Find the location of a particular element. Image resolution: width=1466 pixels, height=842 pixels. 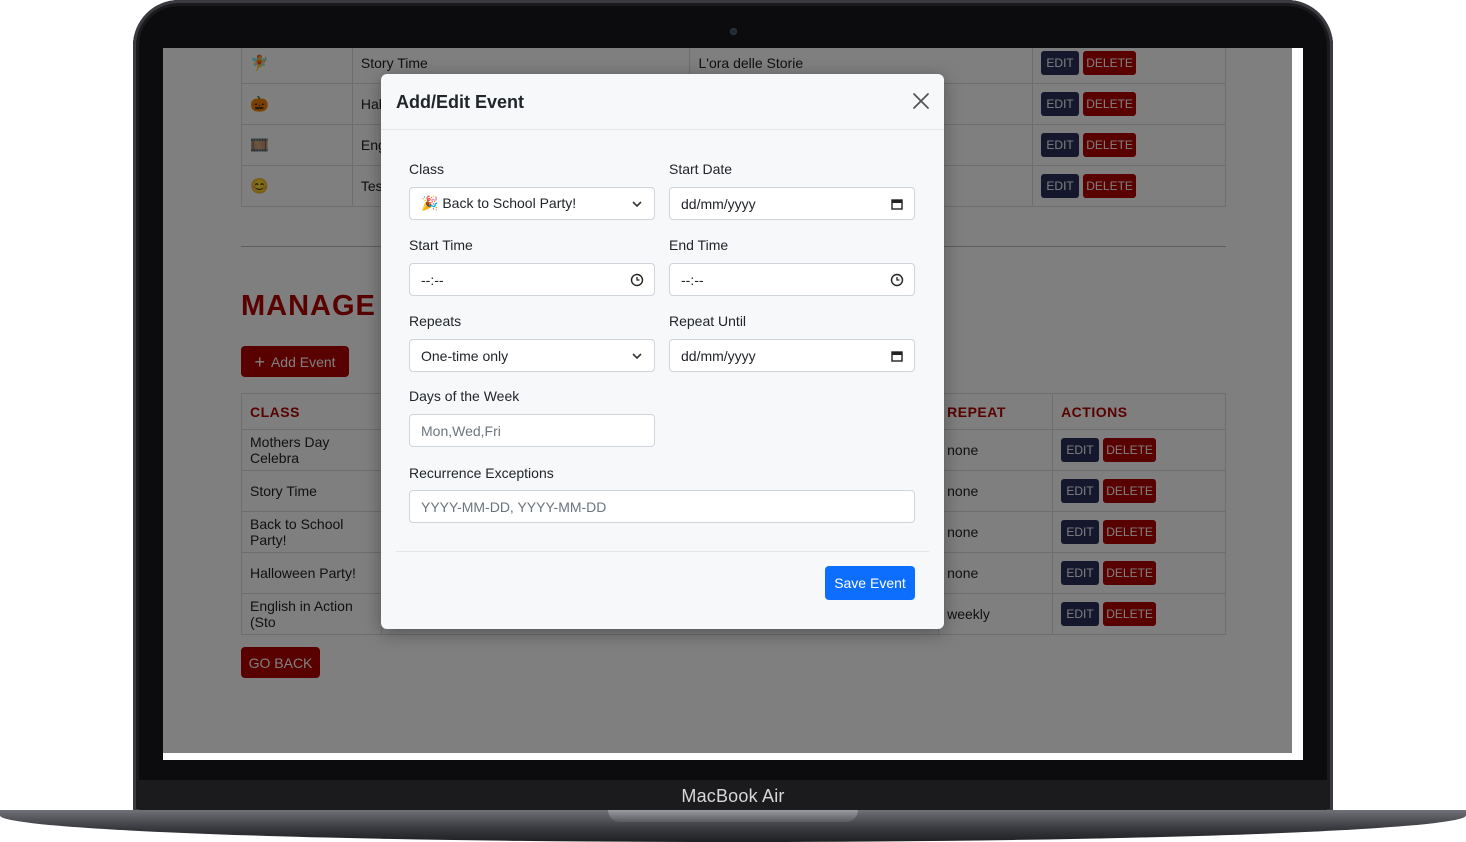

modal-title: Add/Edit Event is located at coordinates (460, 102).